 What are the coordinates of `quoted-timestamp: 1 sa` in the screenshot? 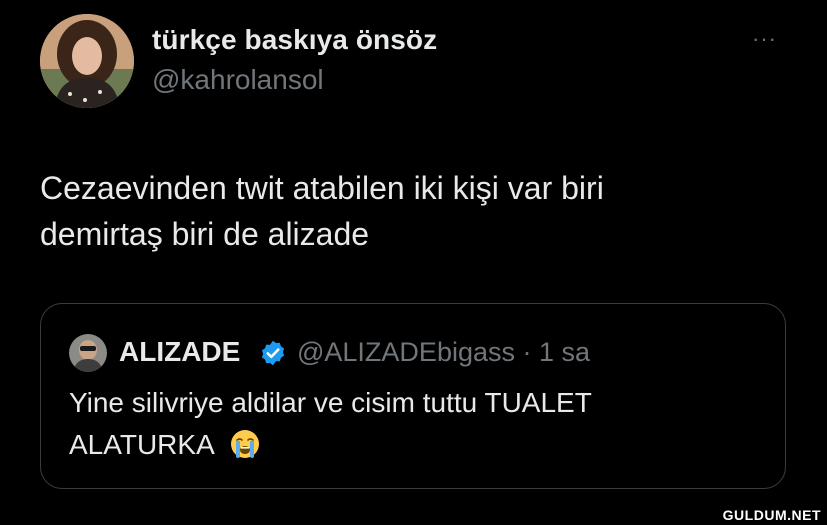 It's located at (564, 352).